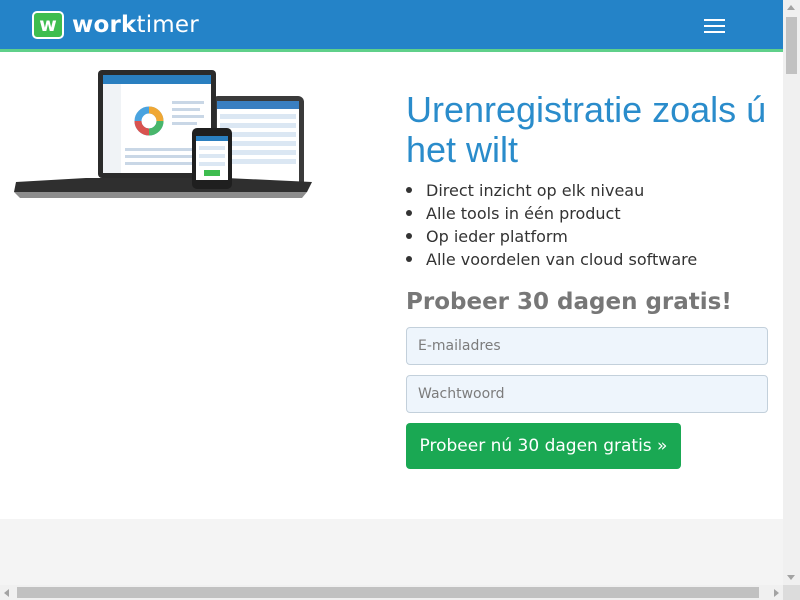  Describe the element at coordinates (6, 593) in the screenshot. I see `scroll-left-arrow-icon` at that location.